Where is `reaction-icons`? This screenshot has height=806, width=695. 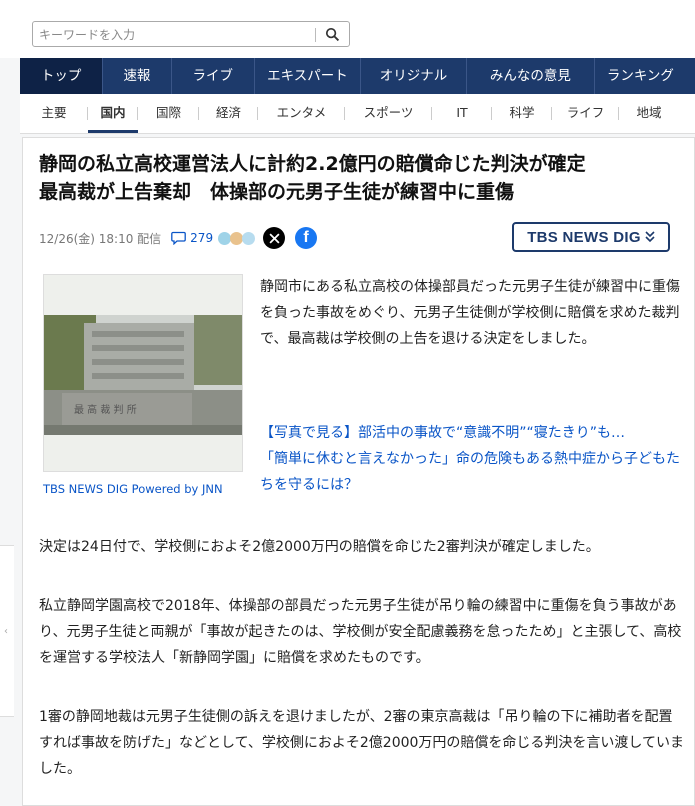
reaction-icons is located at coordinates (237, 238).